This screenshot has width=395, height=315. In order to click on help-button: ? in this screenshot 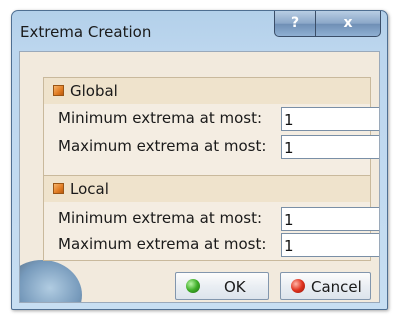, I will do `click(295, 24)`.